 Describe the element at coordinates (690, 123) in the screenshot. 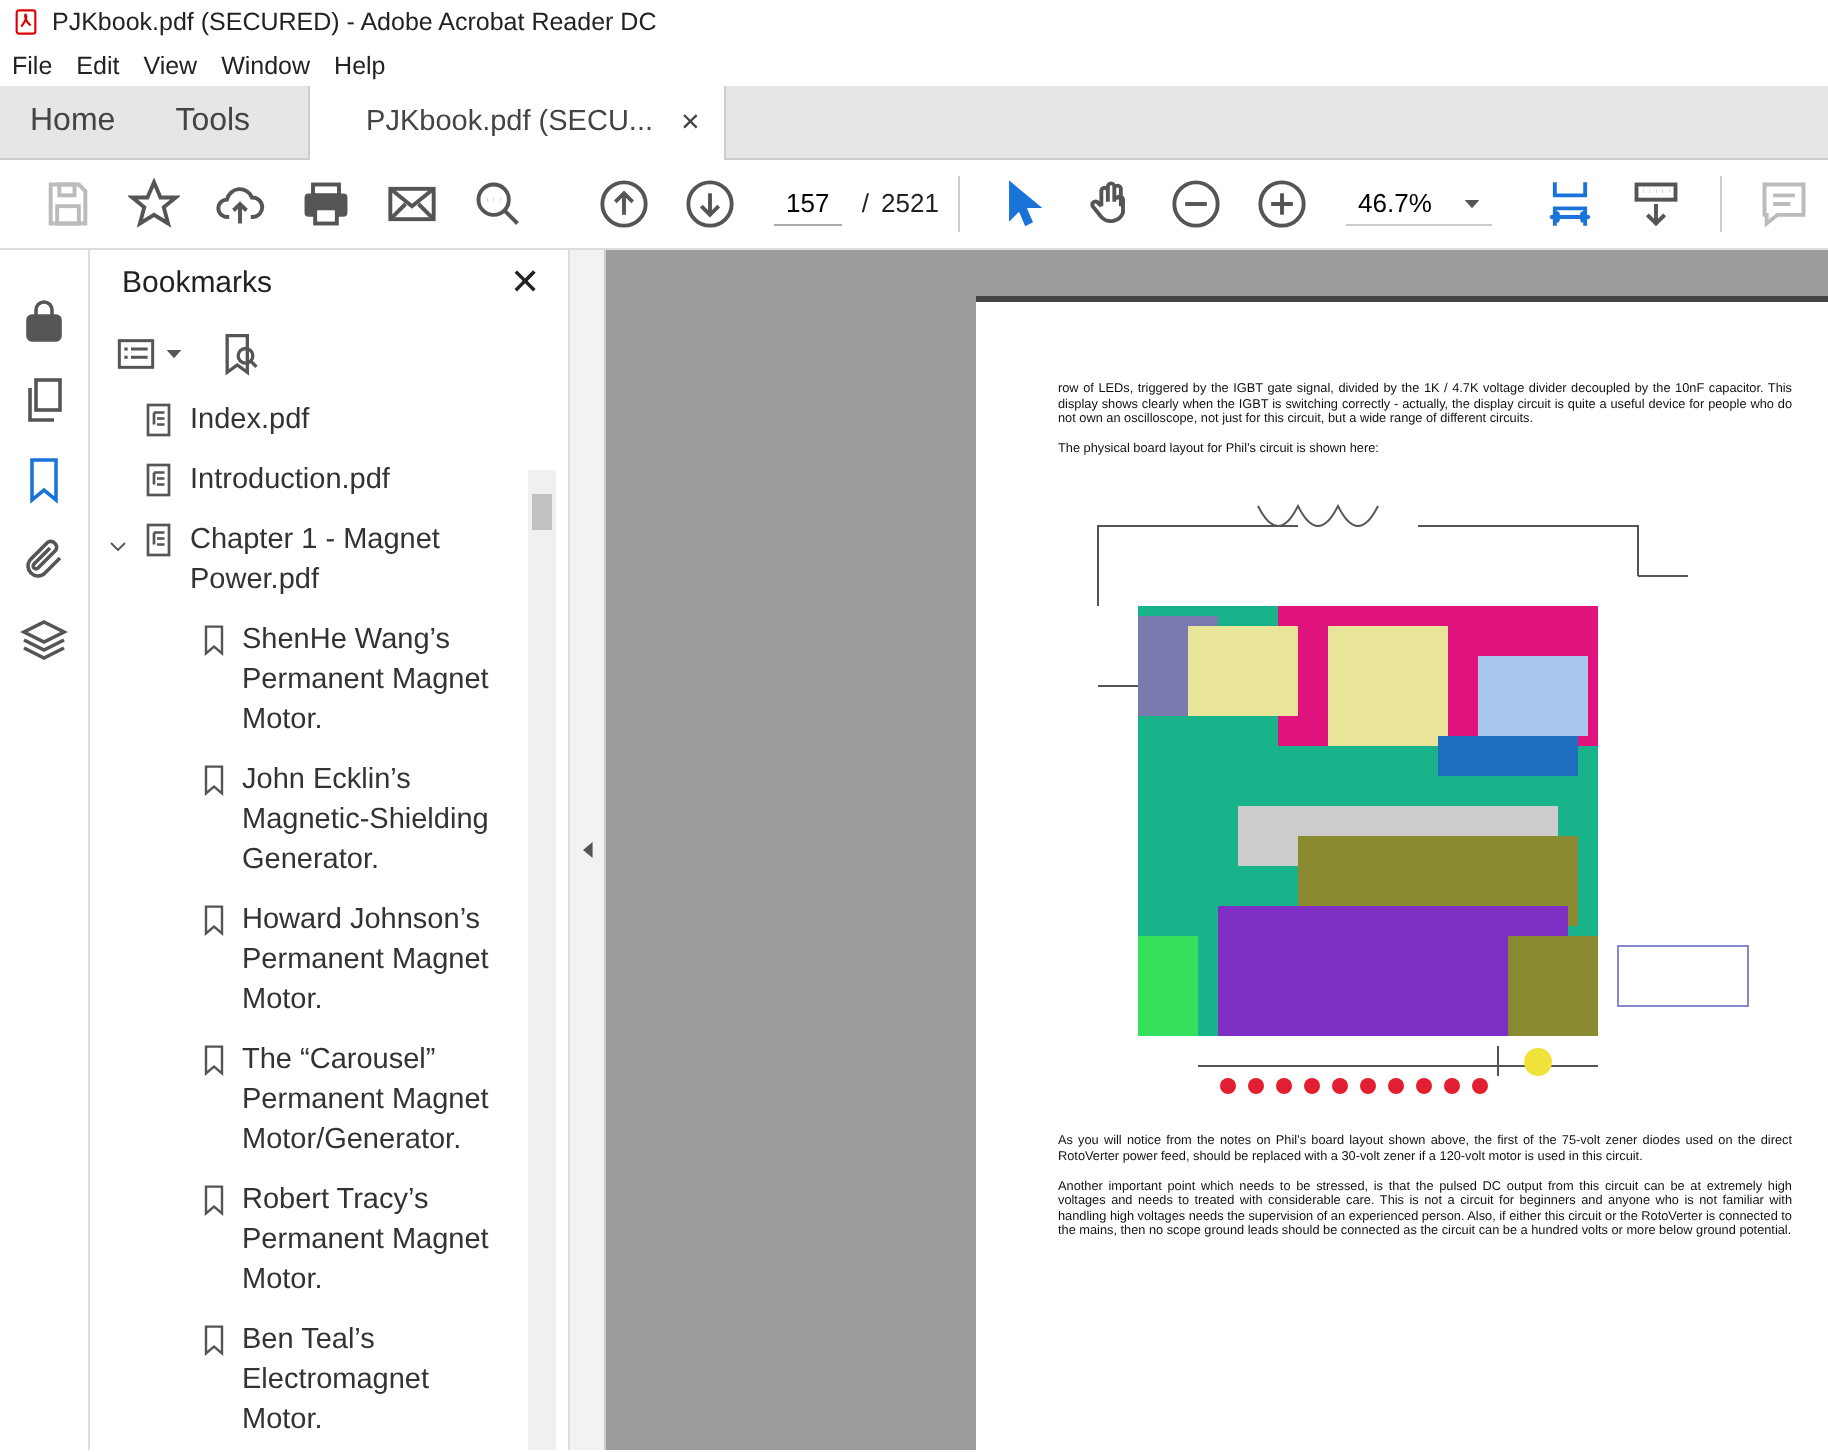

I see `close-icon: ×` at that location.